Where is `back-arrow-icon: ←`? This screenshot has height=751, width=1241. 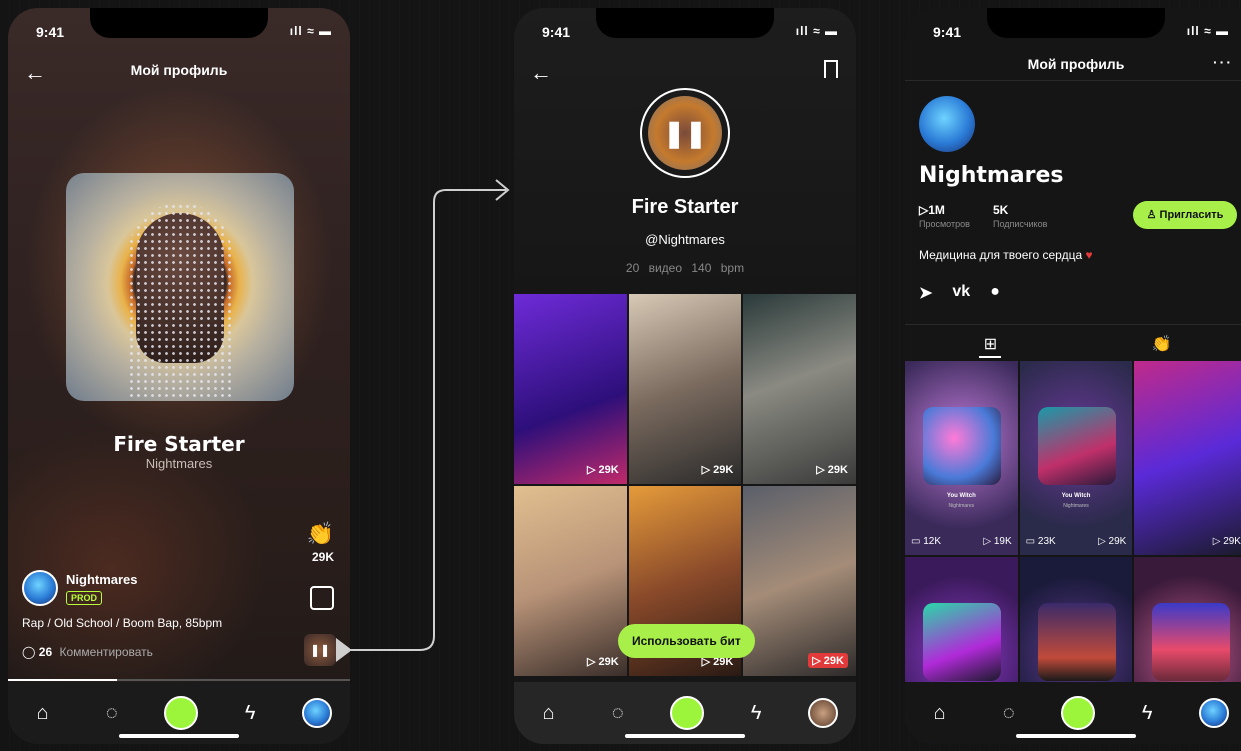 back-arrow-icon: ← is located at coordinates (541, 73).